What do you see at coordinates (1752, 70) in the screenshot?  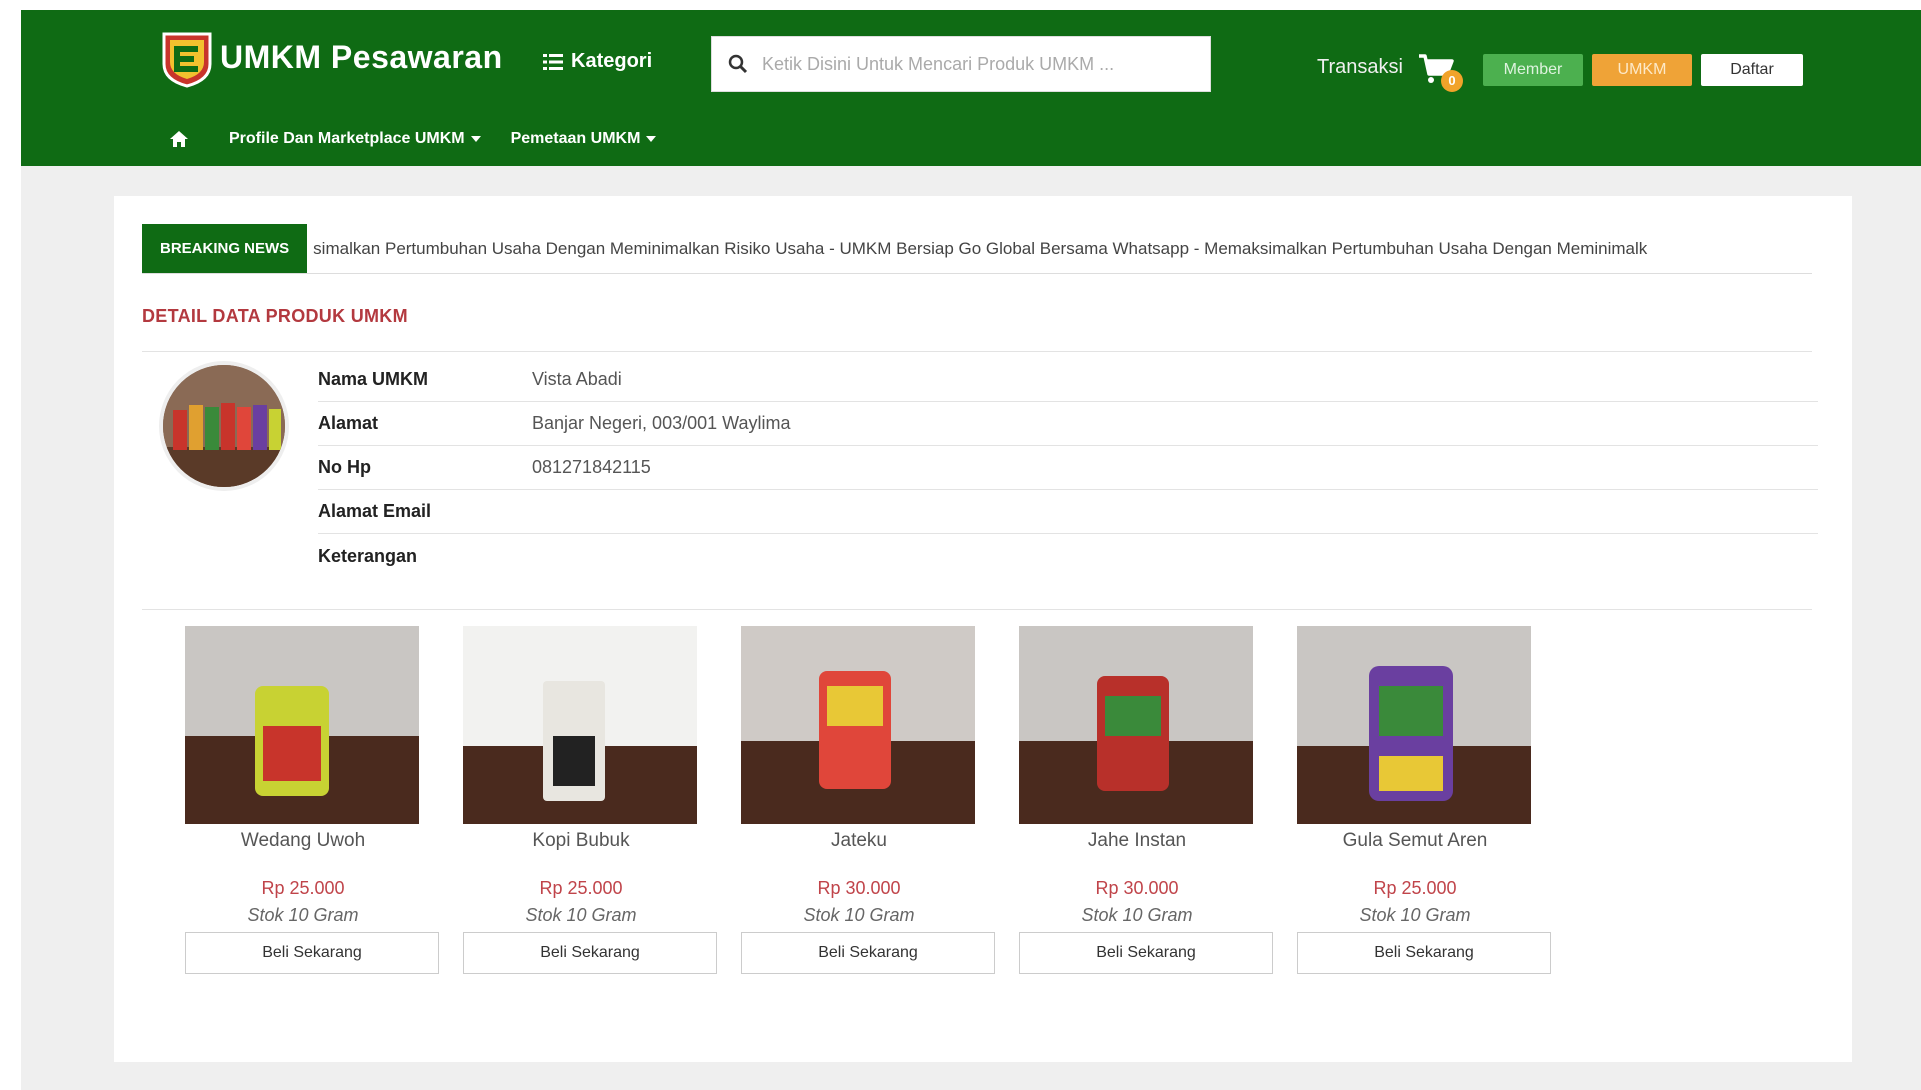 I see `daftar-button: Daftar` at bounding box center [1752, 70].